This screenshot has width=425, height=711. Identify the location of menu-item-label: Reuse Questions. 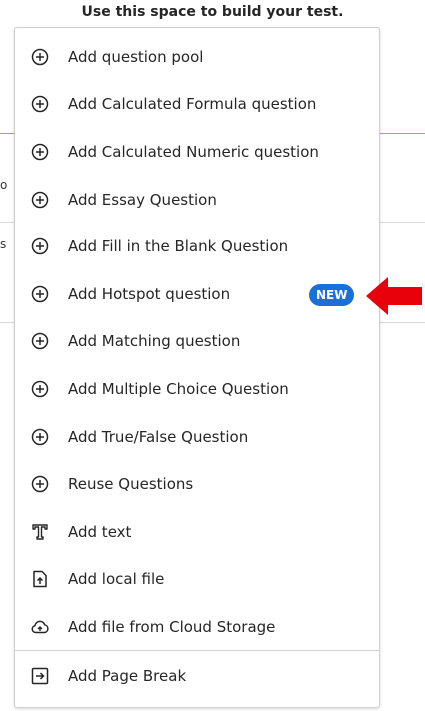
(131, 484).